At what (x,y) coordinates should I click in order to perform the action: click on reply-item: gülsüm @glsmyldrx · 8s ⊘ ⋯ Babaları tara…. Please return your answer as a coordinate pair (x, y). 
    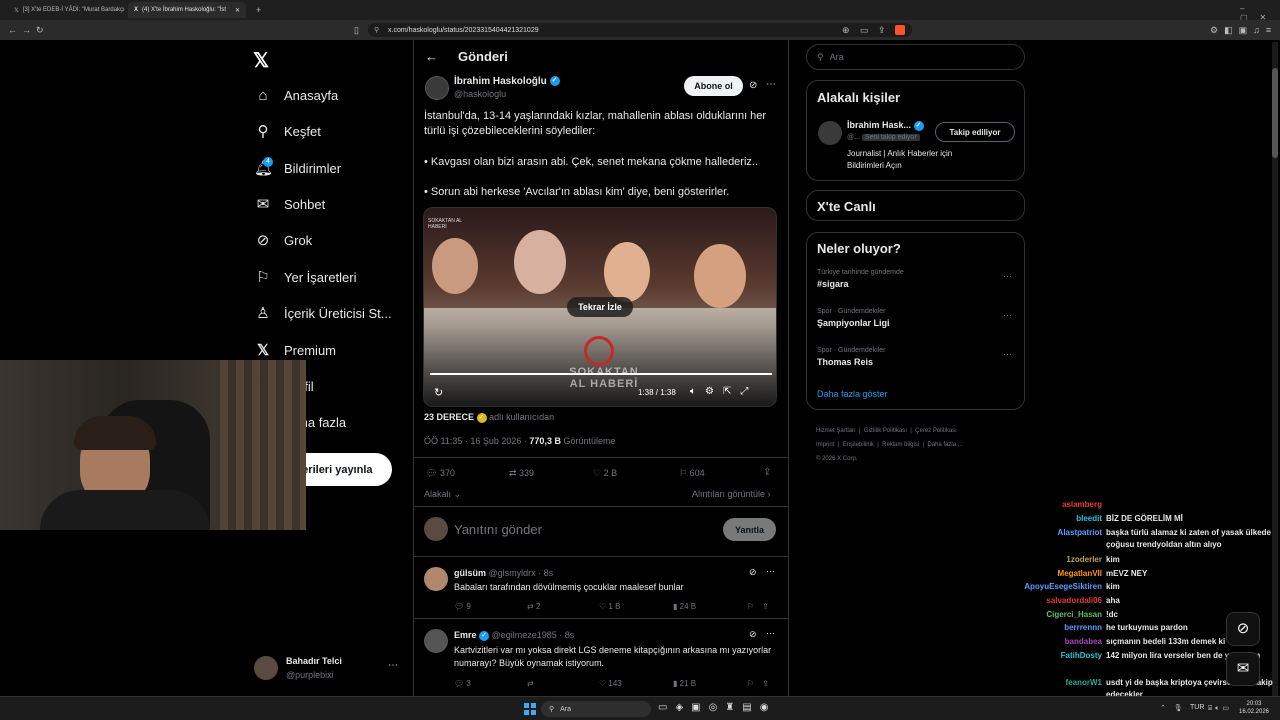
    Looking at the image, I should click on (600, 588).